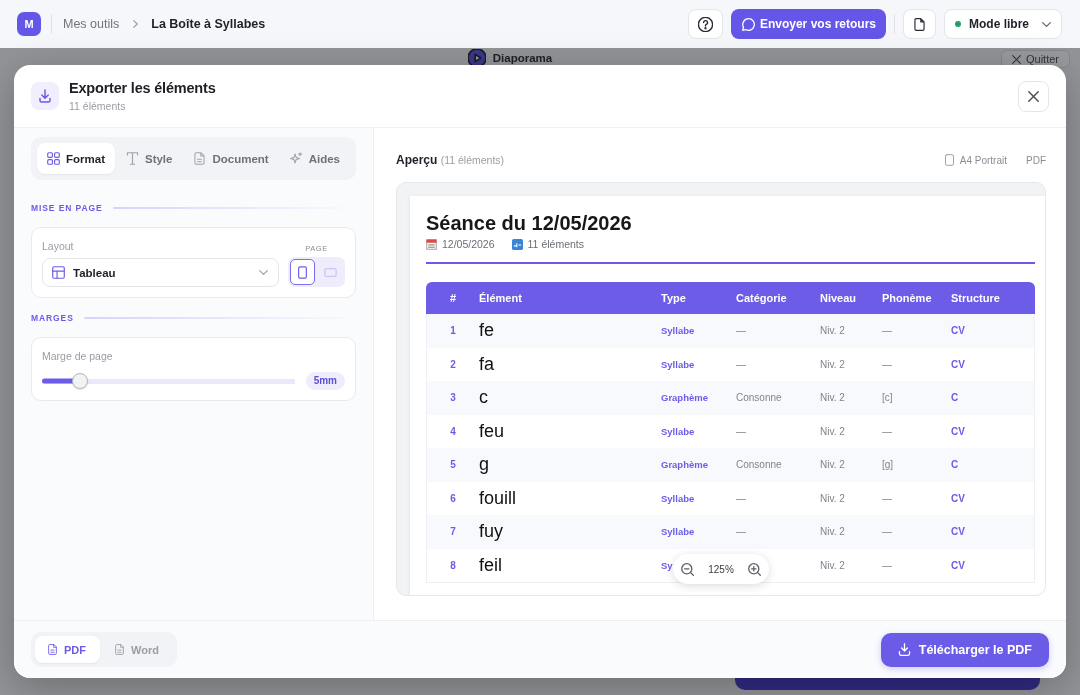  I want to click on zoom-level: 125%, so click(721, 569).